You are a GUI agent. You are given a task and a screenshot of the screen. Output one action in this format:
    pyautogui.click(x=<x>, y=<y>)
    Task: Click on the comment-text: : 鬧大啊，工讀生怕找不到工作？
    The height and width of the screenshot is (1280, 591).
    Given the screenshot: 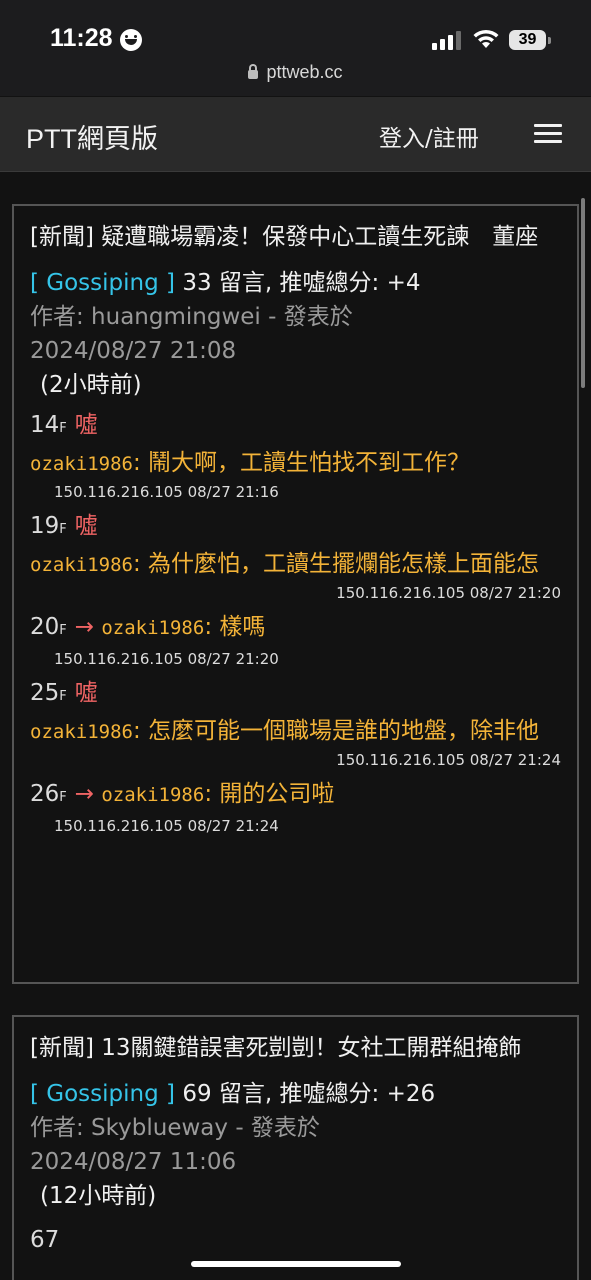 What is the action you would take?
    pyautogui.click(x=301, y=463)
    